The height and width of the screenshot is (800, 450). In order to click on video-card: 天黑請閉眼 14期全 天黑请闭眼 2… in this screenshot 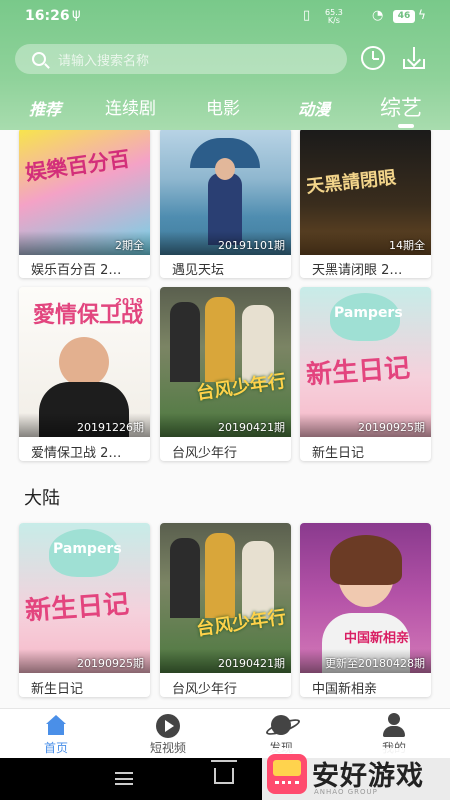, I will do `click(365, 204)`.